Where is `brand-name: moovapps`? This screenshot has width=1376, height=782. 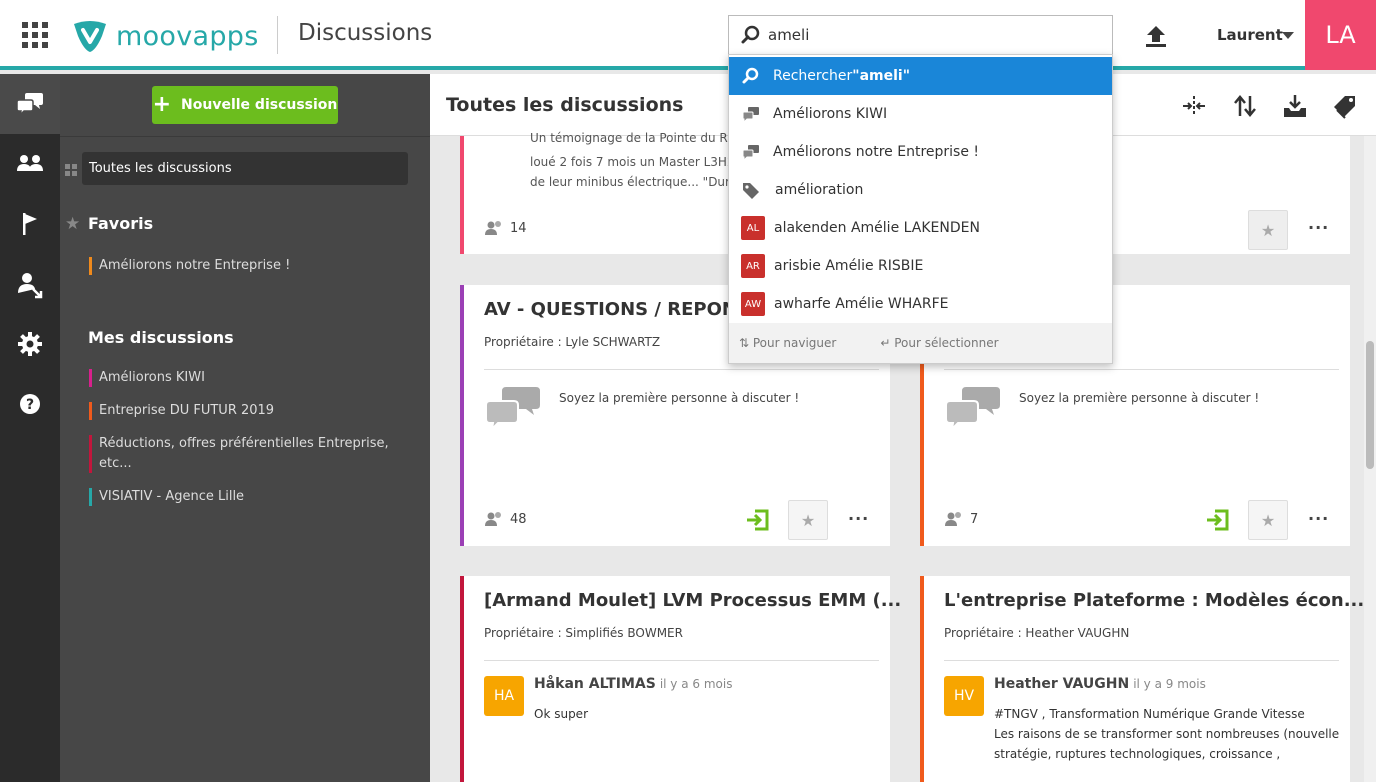 brand-name: moovapps is located at coordinates (187, 36).